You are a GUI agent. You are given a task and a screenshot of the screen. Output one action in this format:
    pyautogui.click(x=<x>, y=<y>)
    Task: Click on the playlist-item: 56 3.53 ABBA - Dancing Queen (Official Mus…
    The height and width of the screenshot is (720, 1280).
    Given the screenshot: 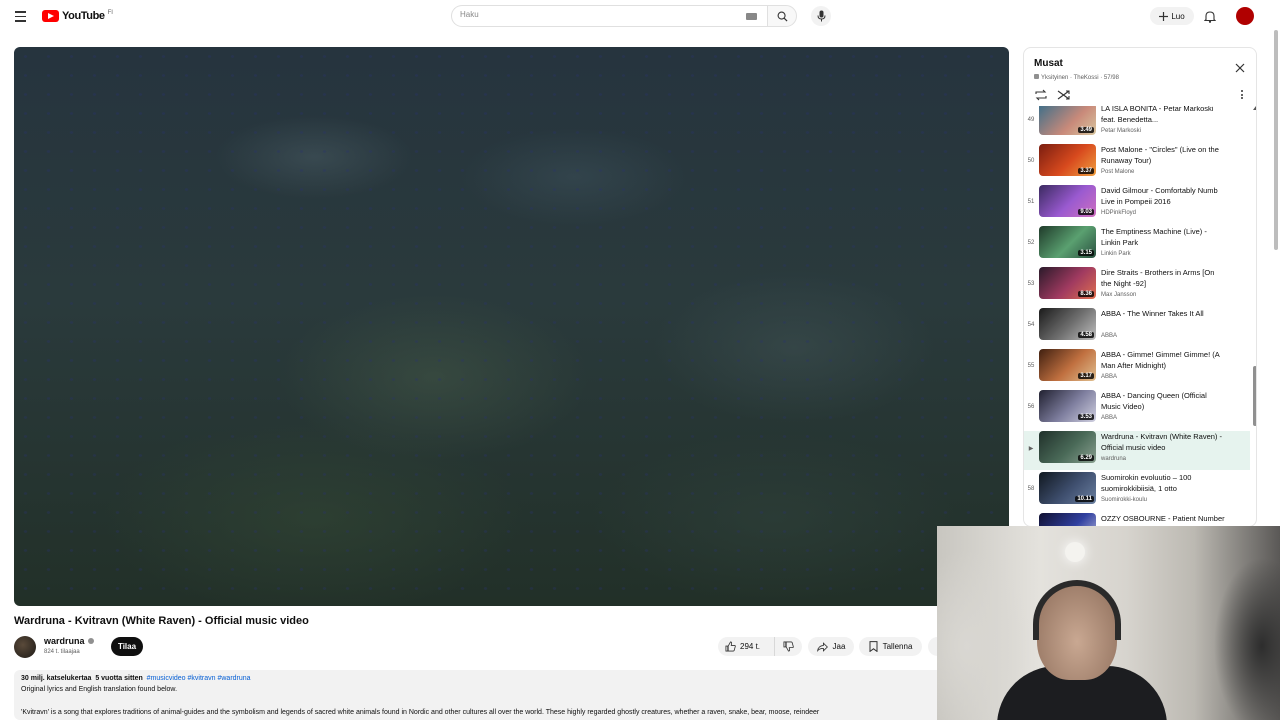 What is the action you would take?
    pyautogui.click(x=1137, y=409)
    